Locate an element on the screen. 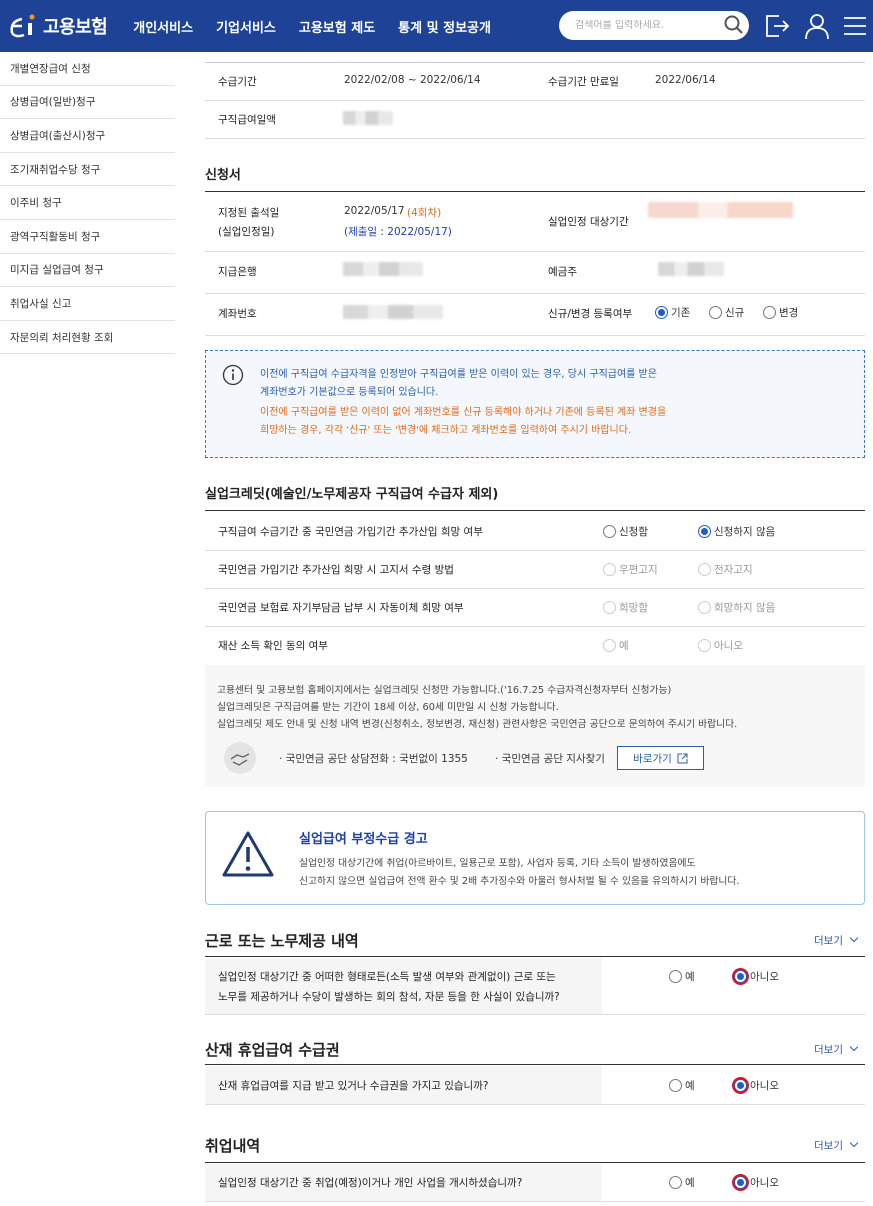 This screenshot has width=873, height=1206. end-label: 수급기간 만료일 is located at coordinates (583, 82).